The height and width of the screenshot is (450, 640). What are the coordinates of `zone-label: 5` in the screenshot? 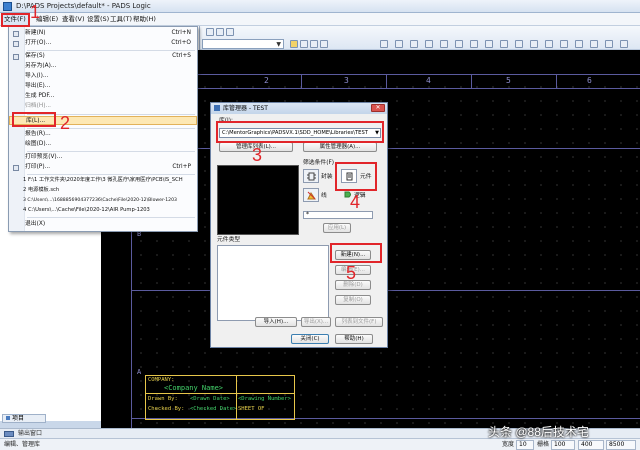 It's located at (508, 80).